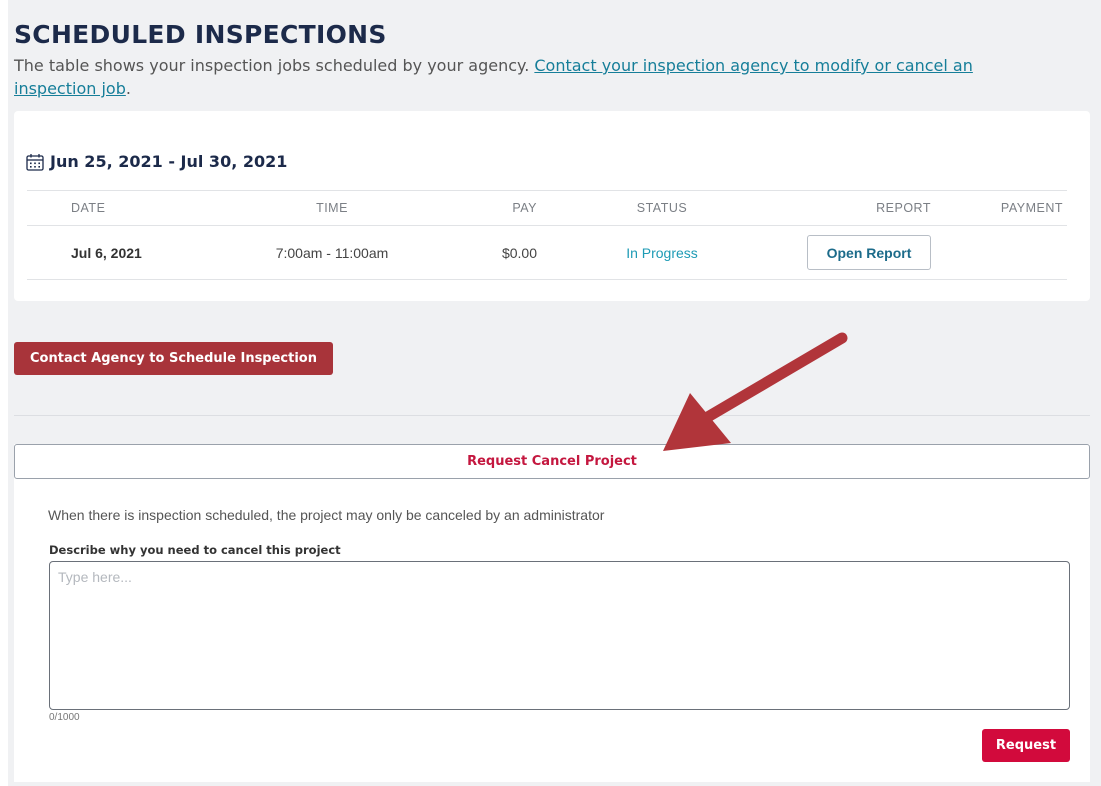 The image size is (1101, 786). Describe the element at coordinates (332, 252) in the screenshot. I see `row-time: 7:00am - 11:00am` at that location.